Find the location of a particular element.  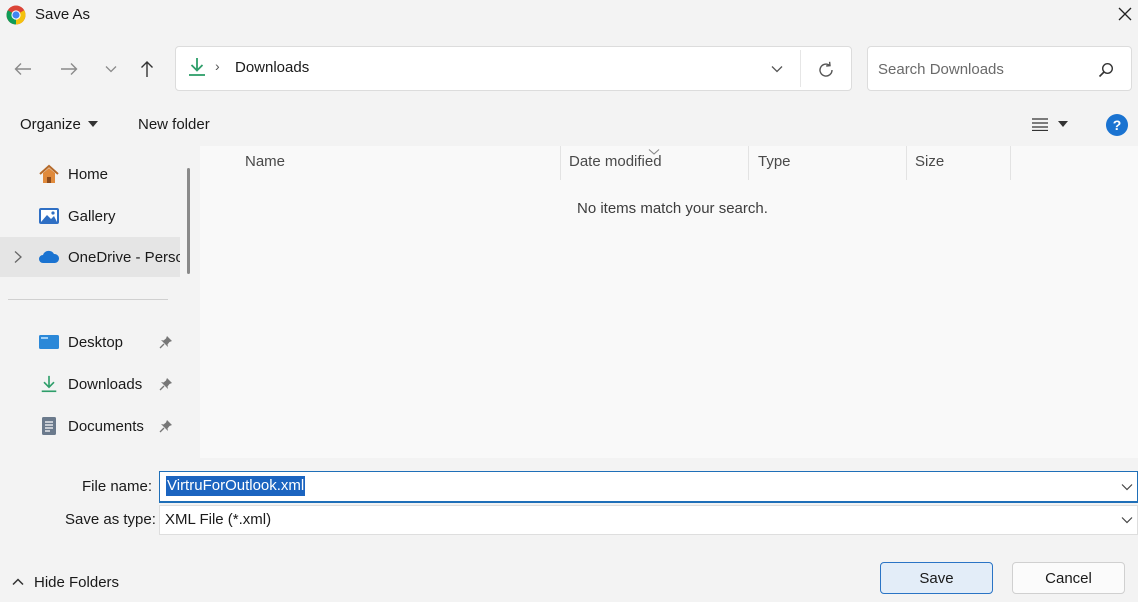

organize-button: Organize is located at coordinates (59, 124).